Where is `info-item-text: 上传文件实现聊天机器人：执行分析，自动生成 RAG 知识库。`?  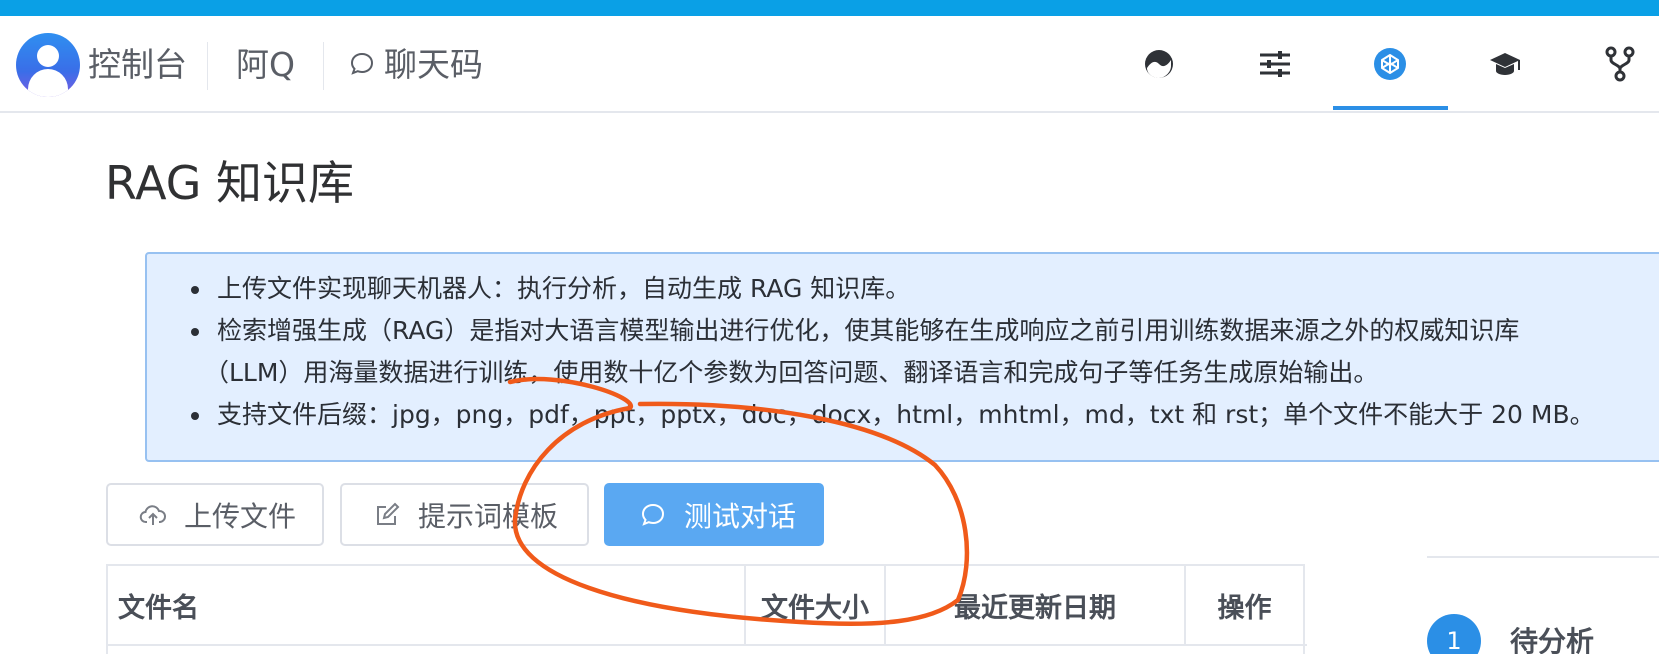 info-item-text: 上传文件实现聊天机器人：执行分析，自动生成 RAG 知识库。 is located at coordinates (564, 288).